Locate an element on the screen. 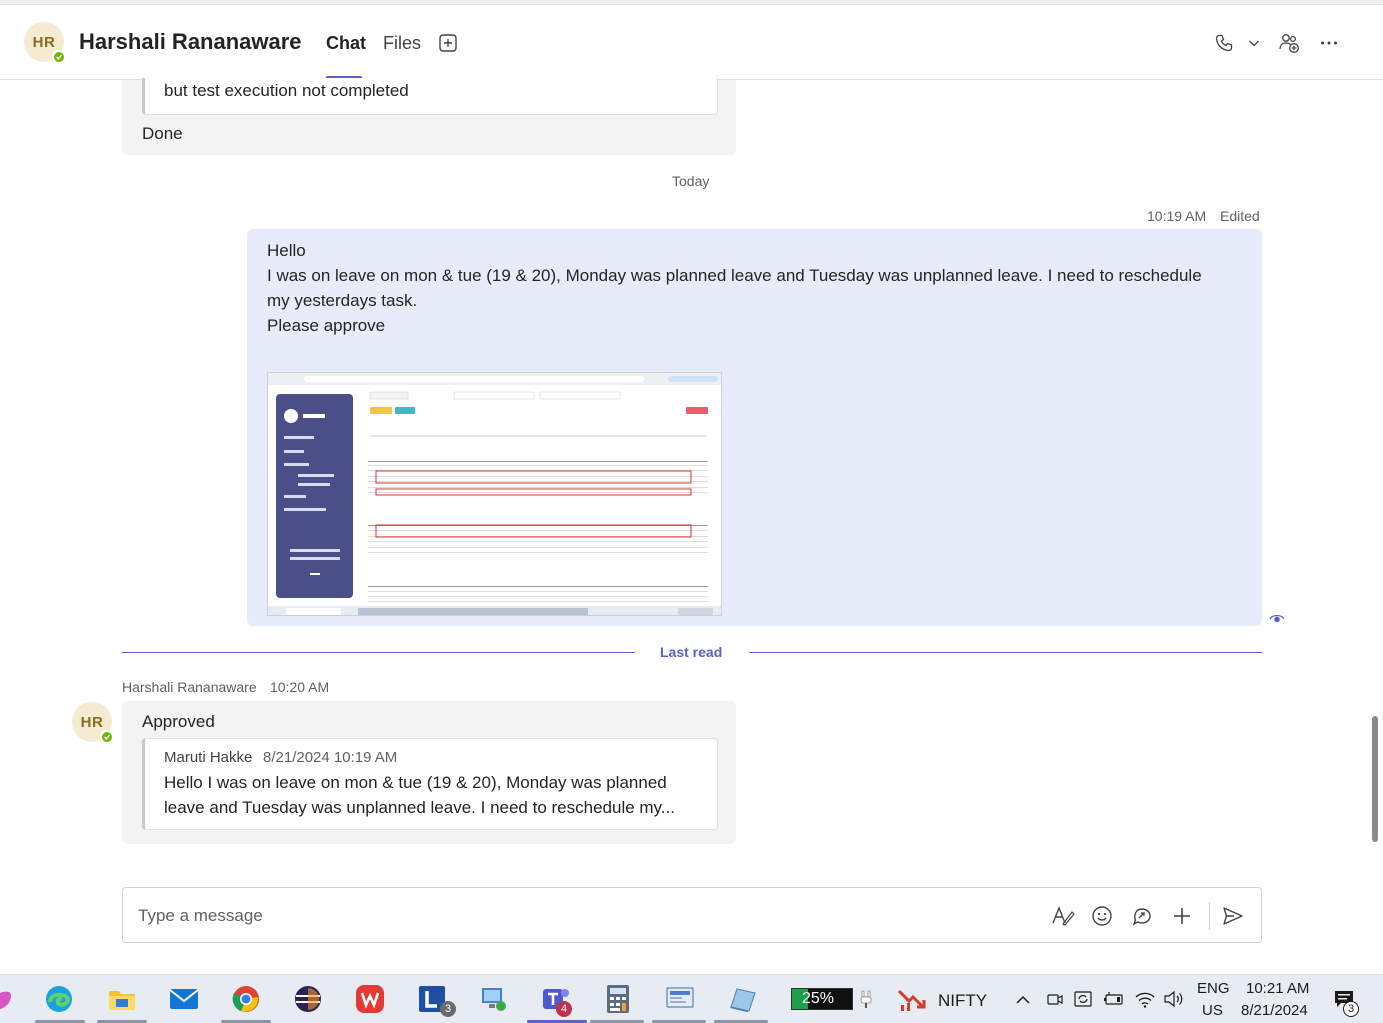 The image size is (1383, 1023). message-time: 10:19 AM is located at coordinates (1177, 216).